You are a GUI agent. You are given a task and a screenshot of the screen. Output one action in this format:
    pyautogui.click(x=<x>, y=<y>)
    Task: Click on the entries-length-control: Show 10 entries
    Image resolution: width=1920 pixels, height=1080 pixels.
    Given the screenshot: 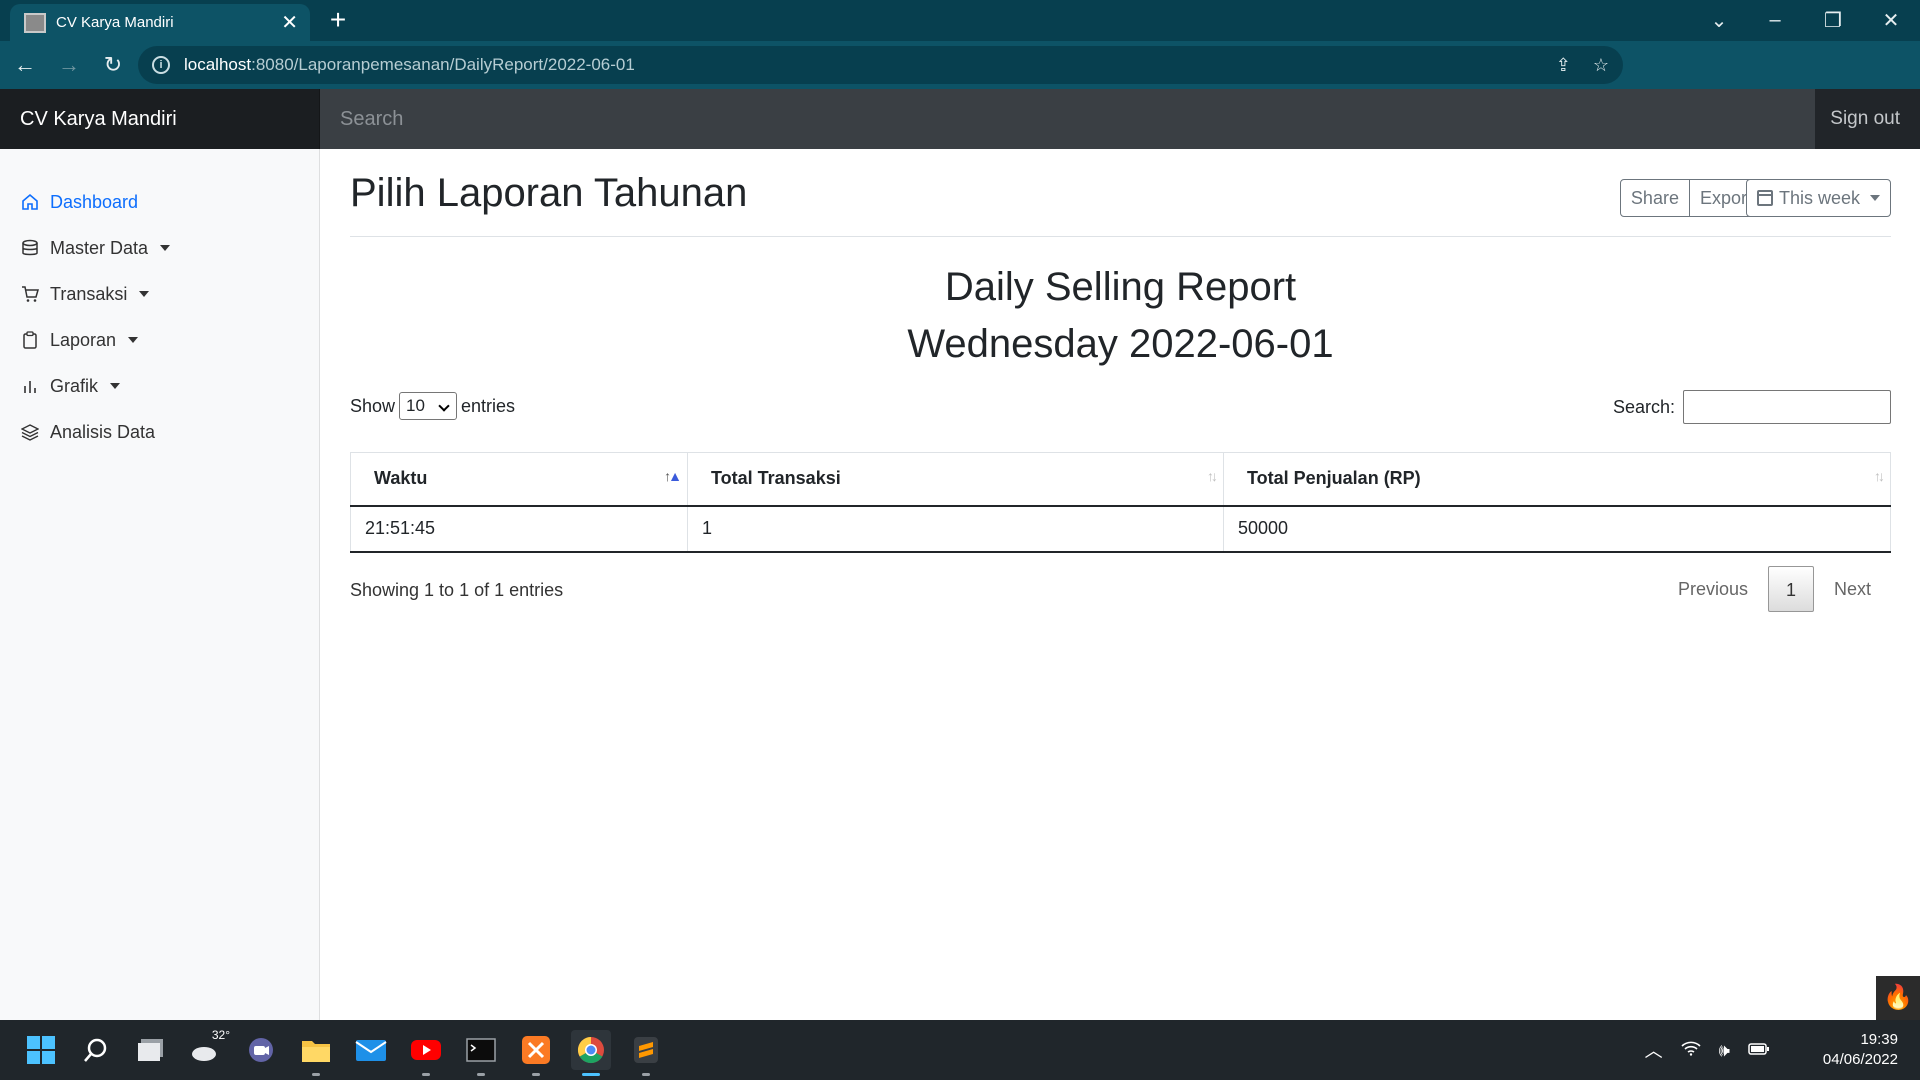 What is the action you would take?
    pyautogui.click(x=432, y=406)
    